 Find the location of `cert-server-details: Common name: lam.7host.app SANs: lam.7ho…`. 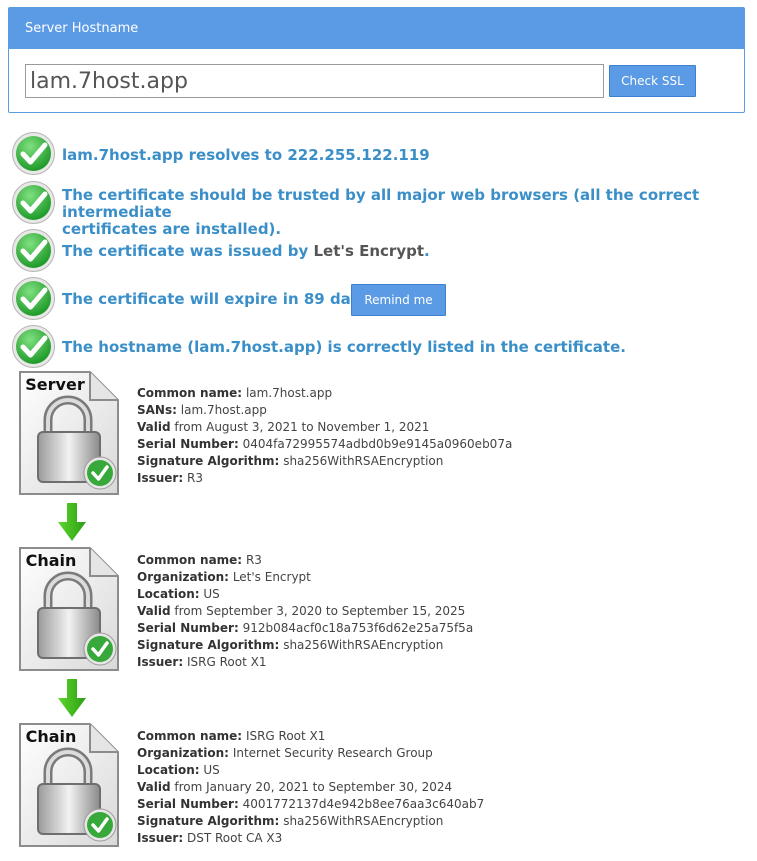

cert-server-details: Common name: lam.7host.app SANs: lam.7ho… is located at coordinates (324, 436).